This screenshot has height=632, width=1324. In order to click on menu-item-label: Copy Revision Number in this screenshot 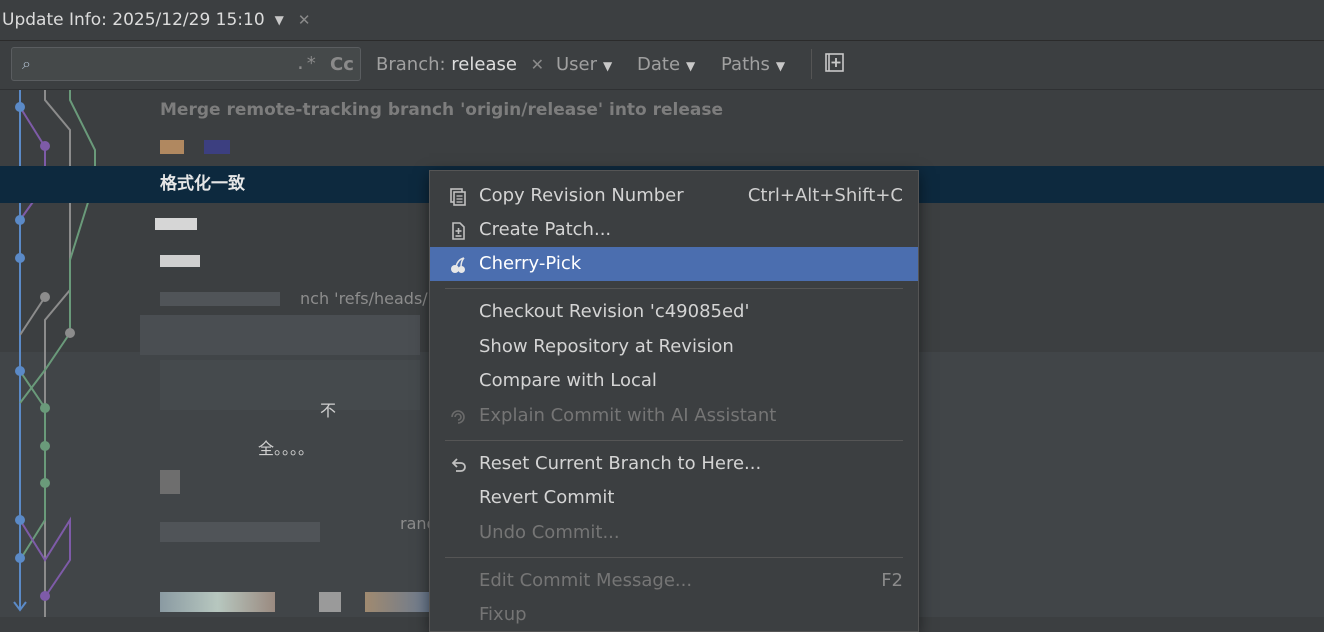, I will do `click(581, 195)`.